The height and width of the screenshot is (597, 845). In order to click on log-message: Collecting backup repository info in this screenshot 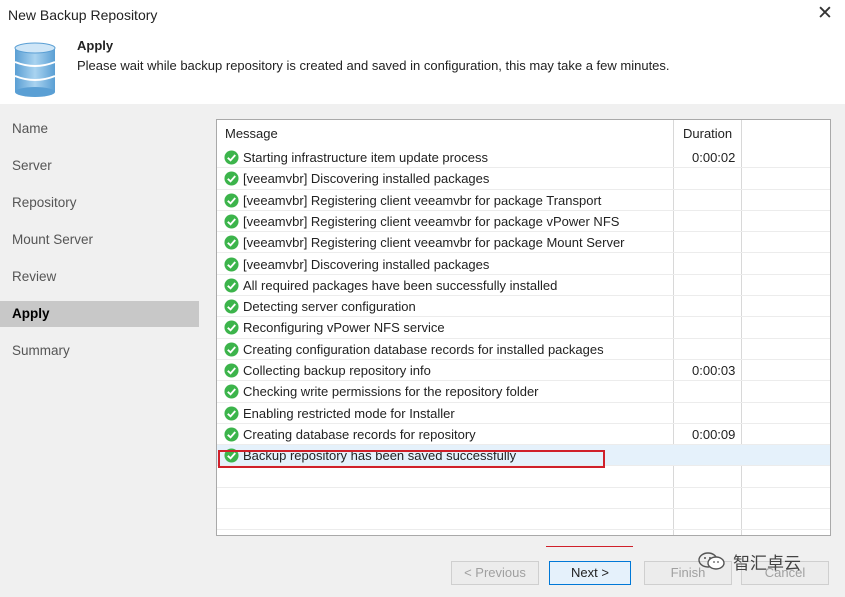, I will do `click(337, 370)`.